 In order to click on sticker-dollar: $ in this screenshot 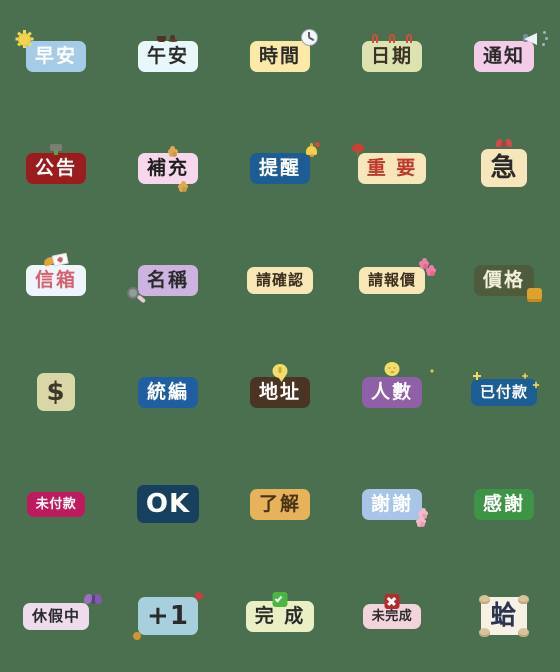, I will do `click(56, 392)`.